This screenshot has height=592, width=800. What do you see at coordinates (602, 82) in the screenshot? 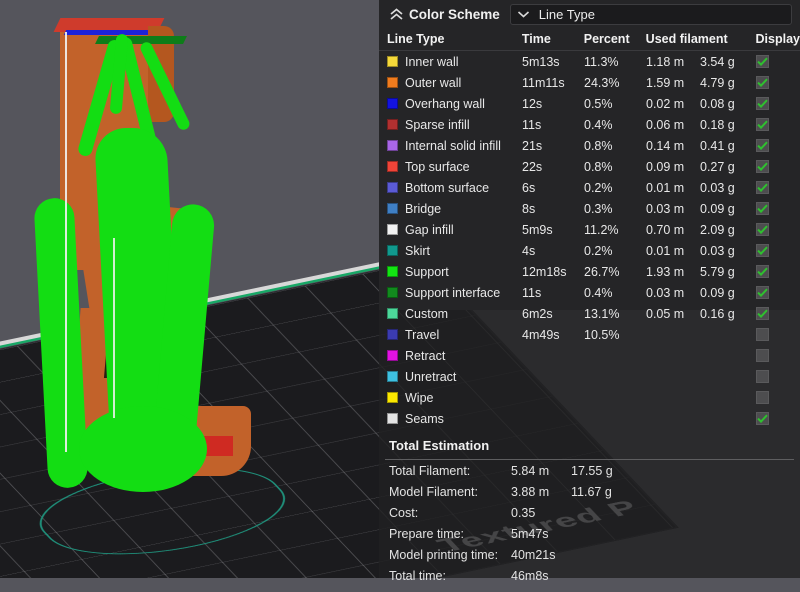
I see `line-type-percent: 24.3%` at bounding box center [602, 82].